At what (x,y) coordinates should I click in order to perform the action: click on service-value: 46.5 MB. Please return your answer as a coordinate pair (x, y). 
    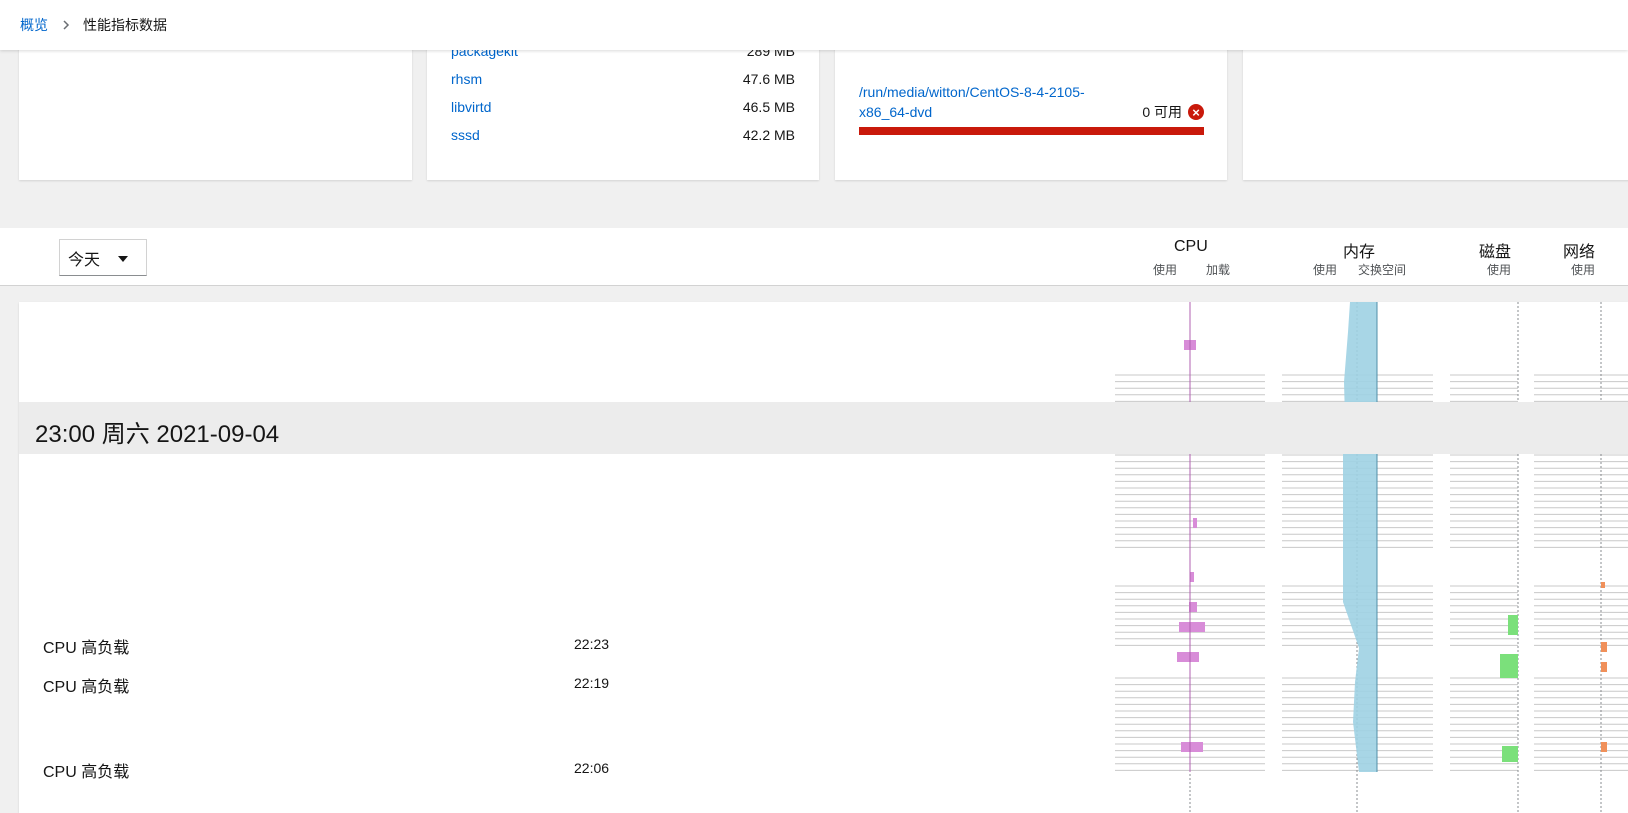
    Looking at the image, I should click on (768, 107).